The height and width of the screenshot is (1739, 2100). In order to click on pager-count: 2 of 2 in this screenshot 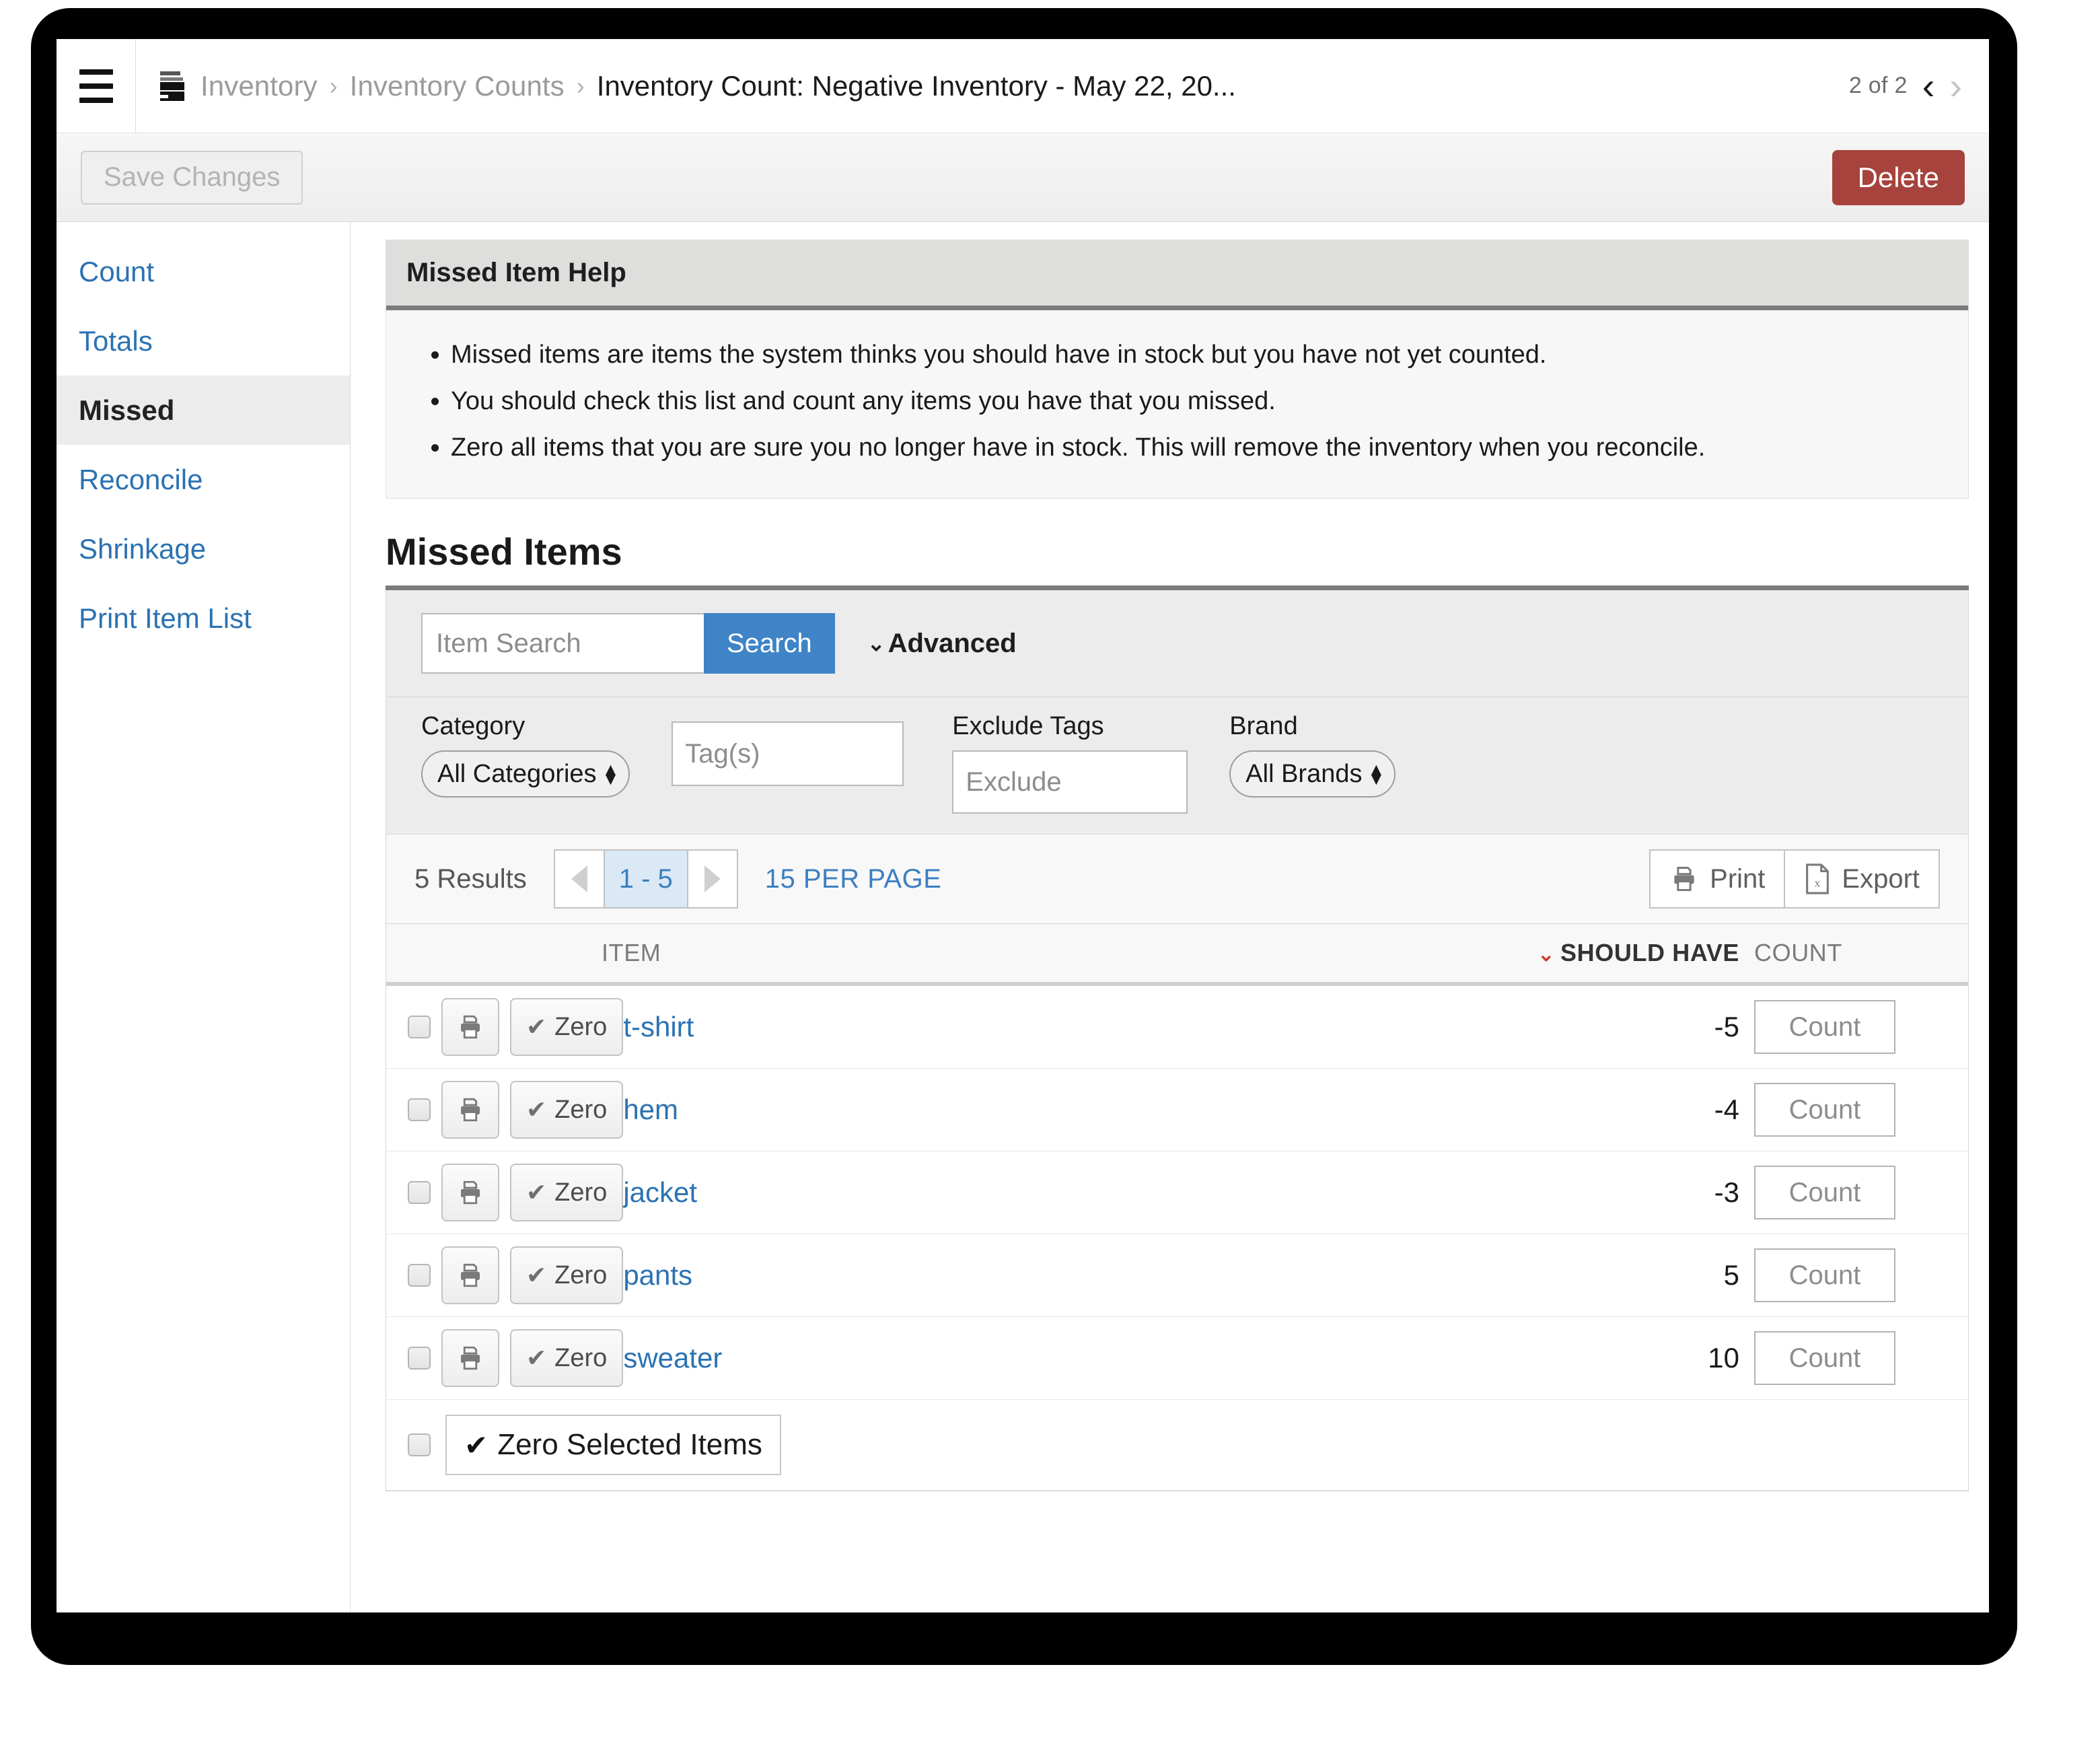, I will do `click(1878, 85)`.